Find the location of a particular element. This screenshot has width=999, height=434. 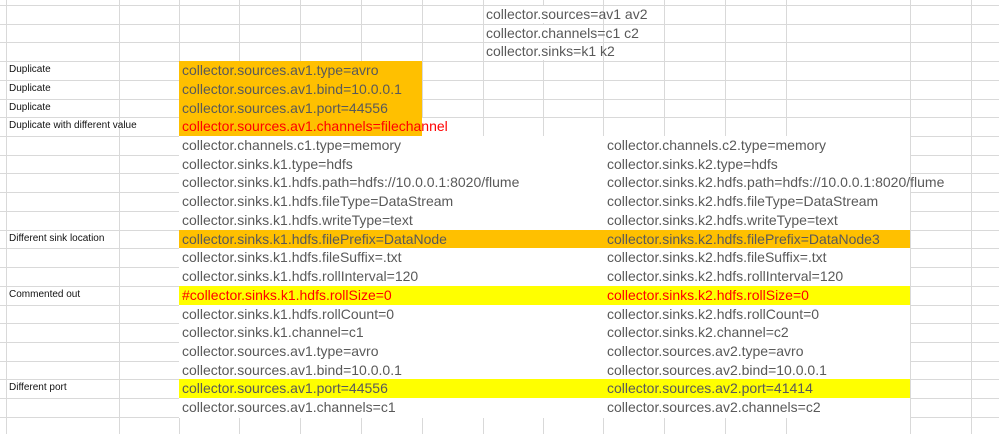

config-cell-left: collector.sinks.k1.hdfs.writeType=text is located at coordinates (297, 220).